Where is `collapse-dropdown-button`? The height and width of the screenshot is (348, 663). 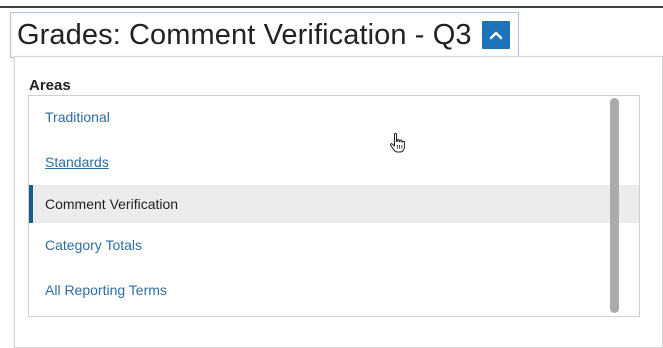 collapse-dropdown-button is located at coordinates (495, 35).